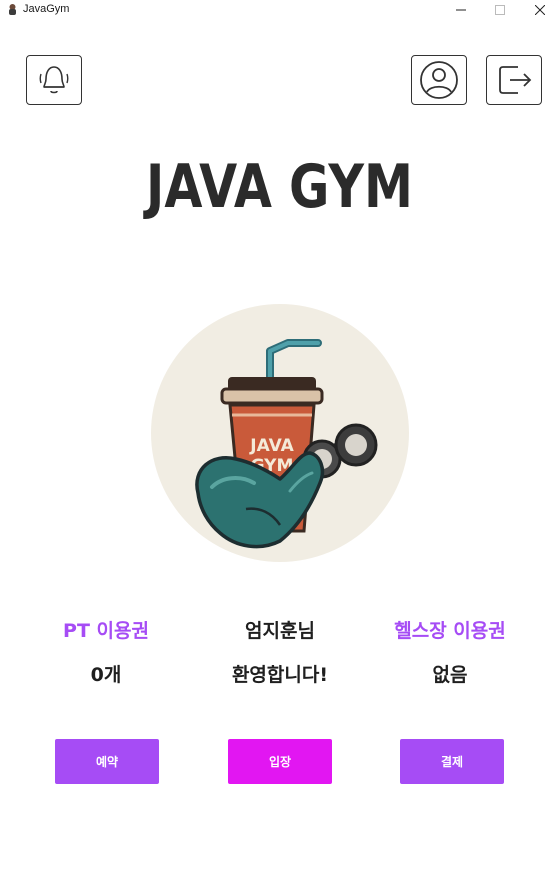 Image resolution: width=559 pixels, height=884 pixels. Describe the element at coordinates (280, 631) in the screenshot. I see `user-name: 엄지훈님` at that location.